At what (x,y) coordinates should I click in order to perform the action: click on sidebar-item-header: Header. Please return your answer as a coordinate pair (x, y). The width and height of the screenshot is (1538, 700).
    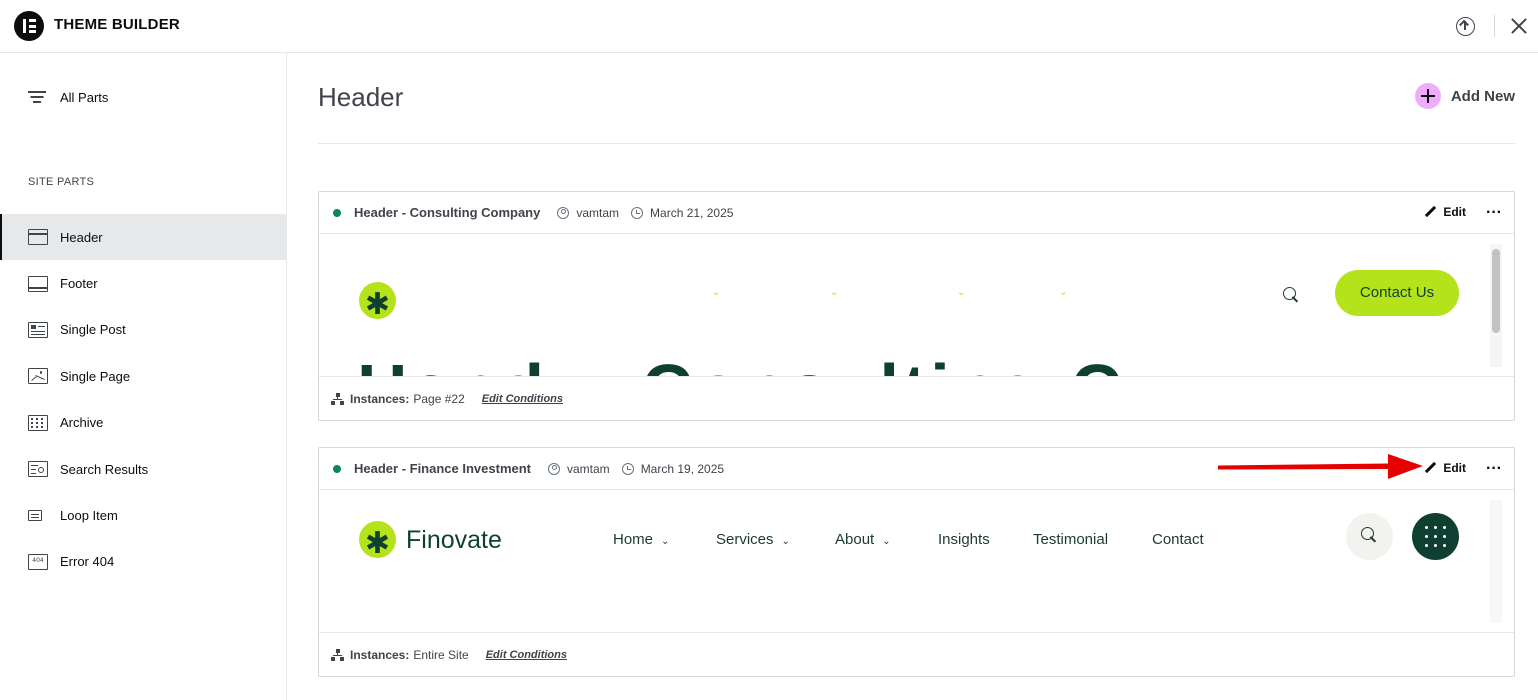
    Looking at the image, I should click on (143, 237).